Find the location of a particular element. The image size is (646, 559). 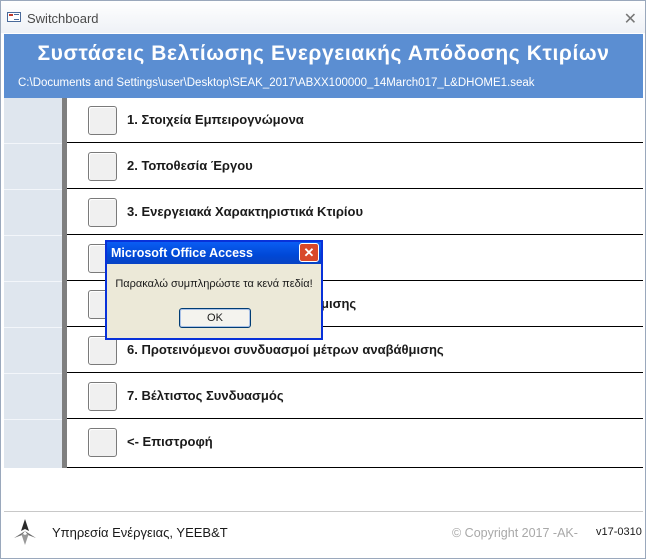

menu-label-2: 2. Τοποθεσία Έργου is located at coordinates (190, 165).